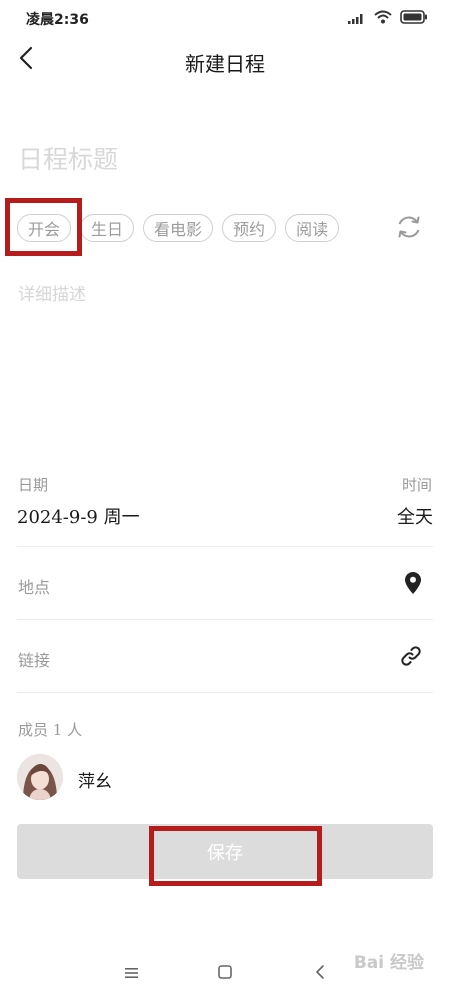 This screenshot has width=450, height=1000. What do you see at coordinates (413, 583) in the screenshot?
I see `location-pin-icon` at bounding box center [413, 583].